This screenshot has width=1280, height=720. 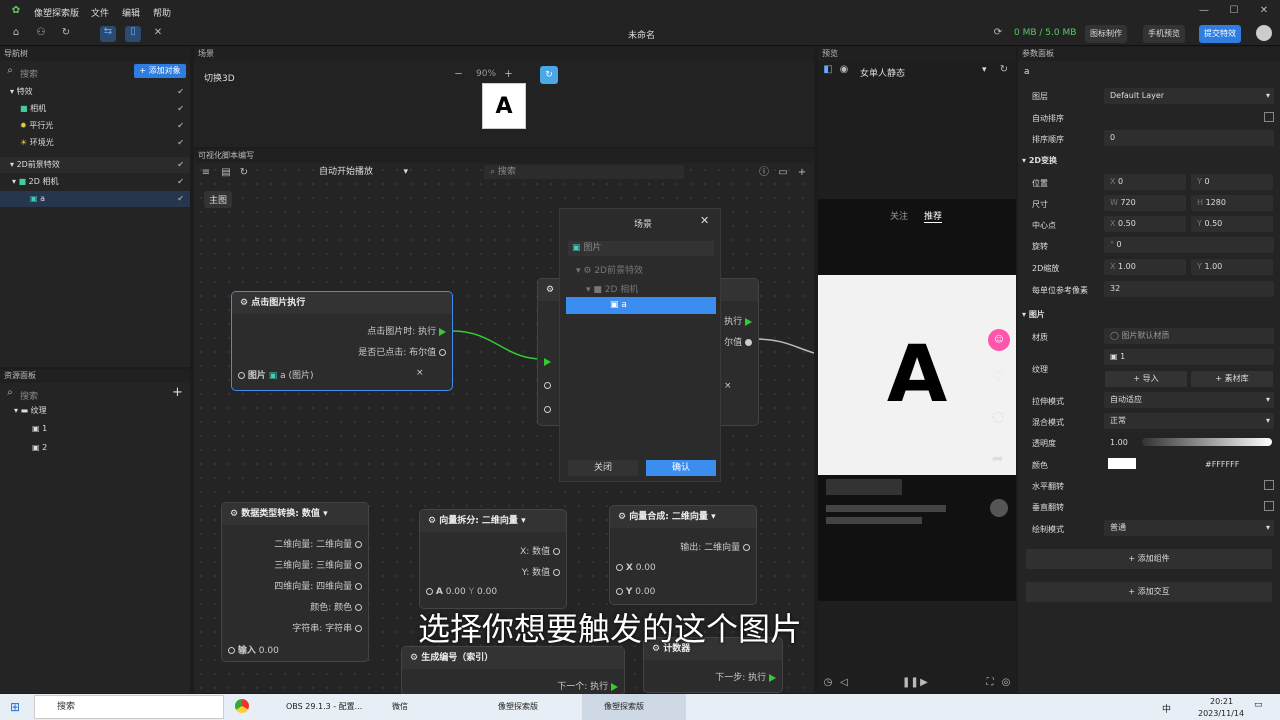 What do you see at coordinates (609, 269) in the screenshot?
I see `dialog-tree-item: ▾ ⚙ 2D前景特效` at bounding box center [609, 269].